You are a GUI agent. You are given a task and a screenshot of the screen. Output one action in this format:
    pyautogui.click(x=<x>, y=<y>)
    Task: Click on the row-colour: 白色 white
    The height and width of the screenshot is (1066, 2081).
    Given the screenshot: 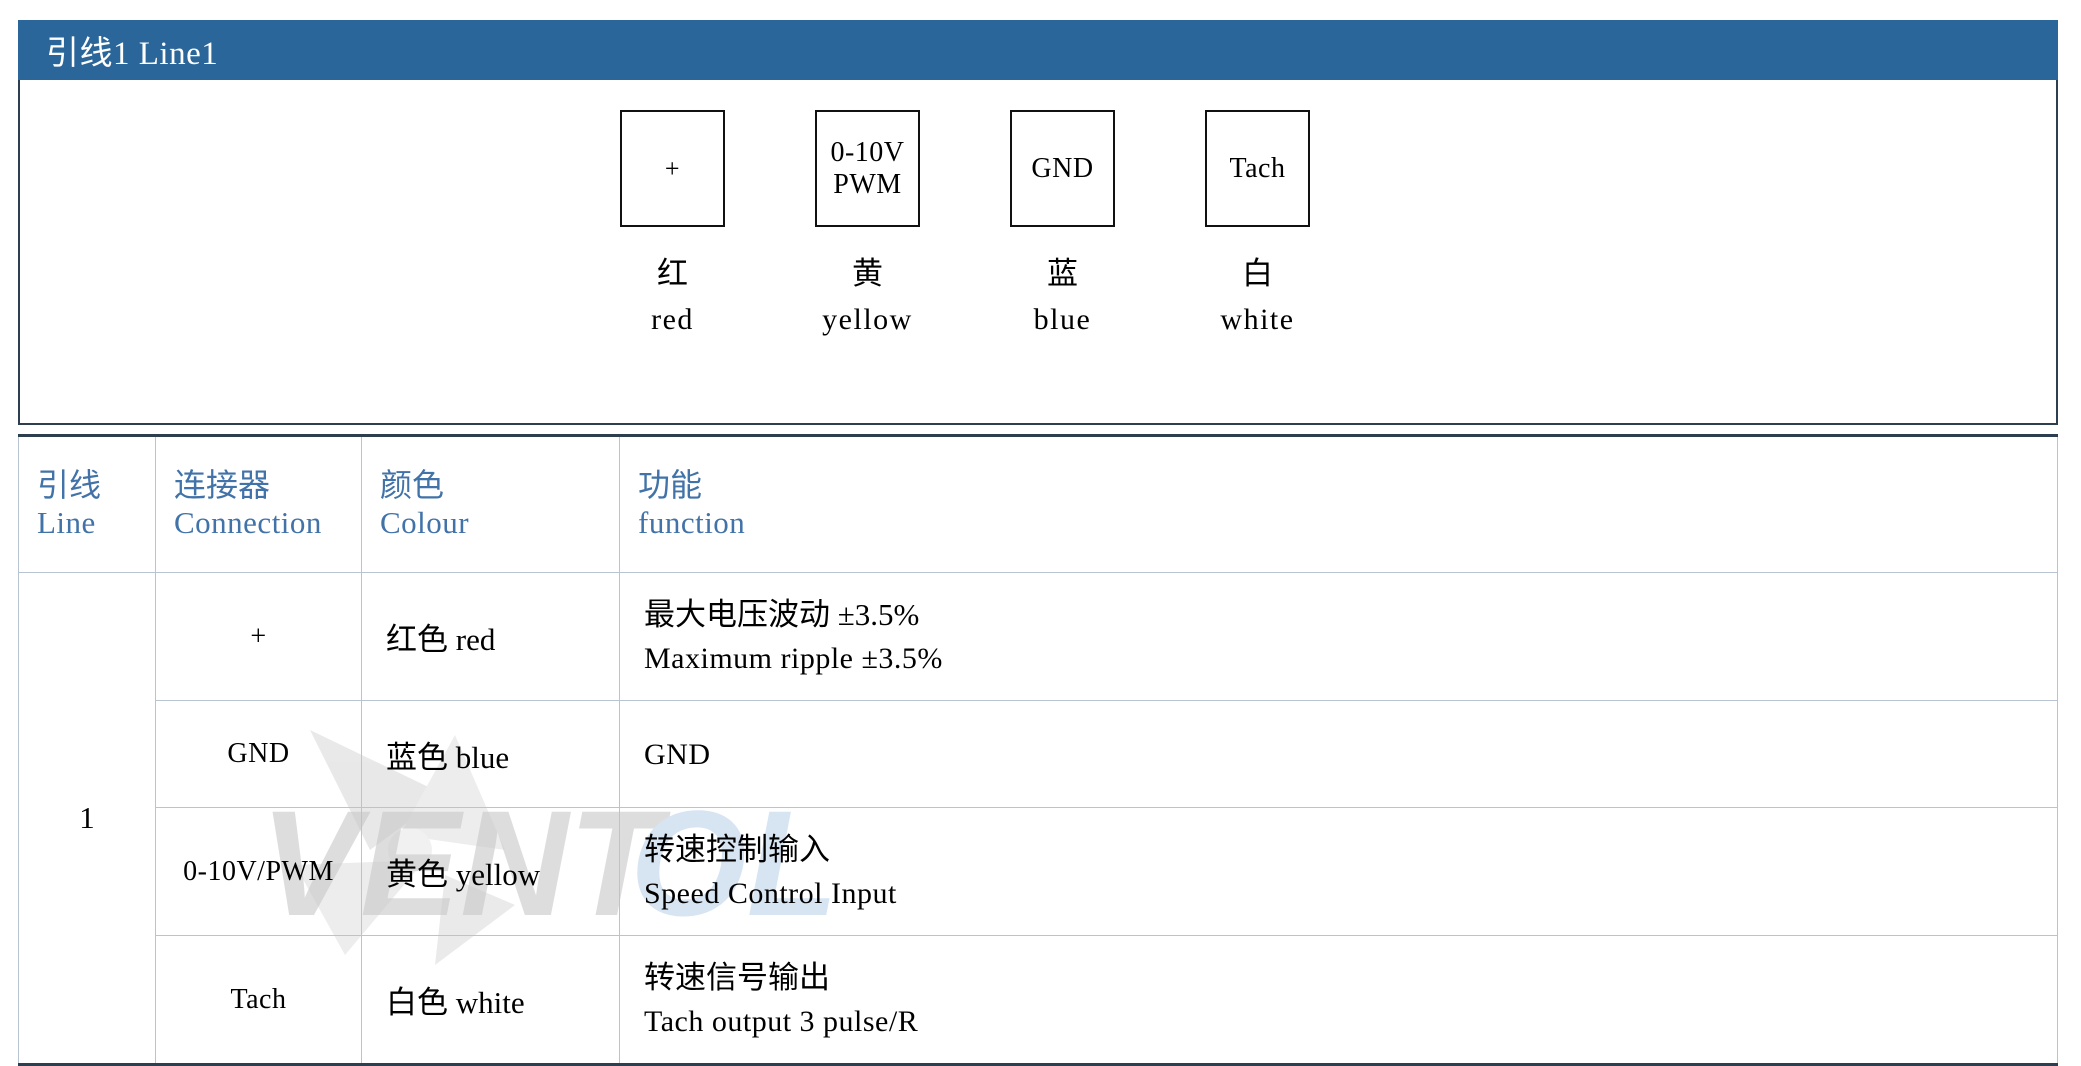 What is the action you would take?
    pyautogui.click(x=490, y=1000)
    